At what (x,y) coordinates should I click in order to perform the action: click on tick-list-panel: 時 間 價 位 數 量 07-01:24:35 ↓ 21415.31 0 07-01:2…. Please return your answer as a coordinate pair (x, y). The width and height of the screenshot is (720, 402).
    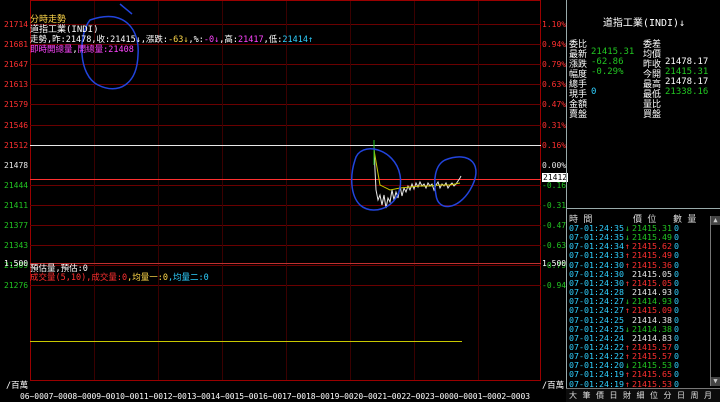
    Looking at the image, I should click on (643, 305).